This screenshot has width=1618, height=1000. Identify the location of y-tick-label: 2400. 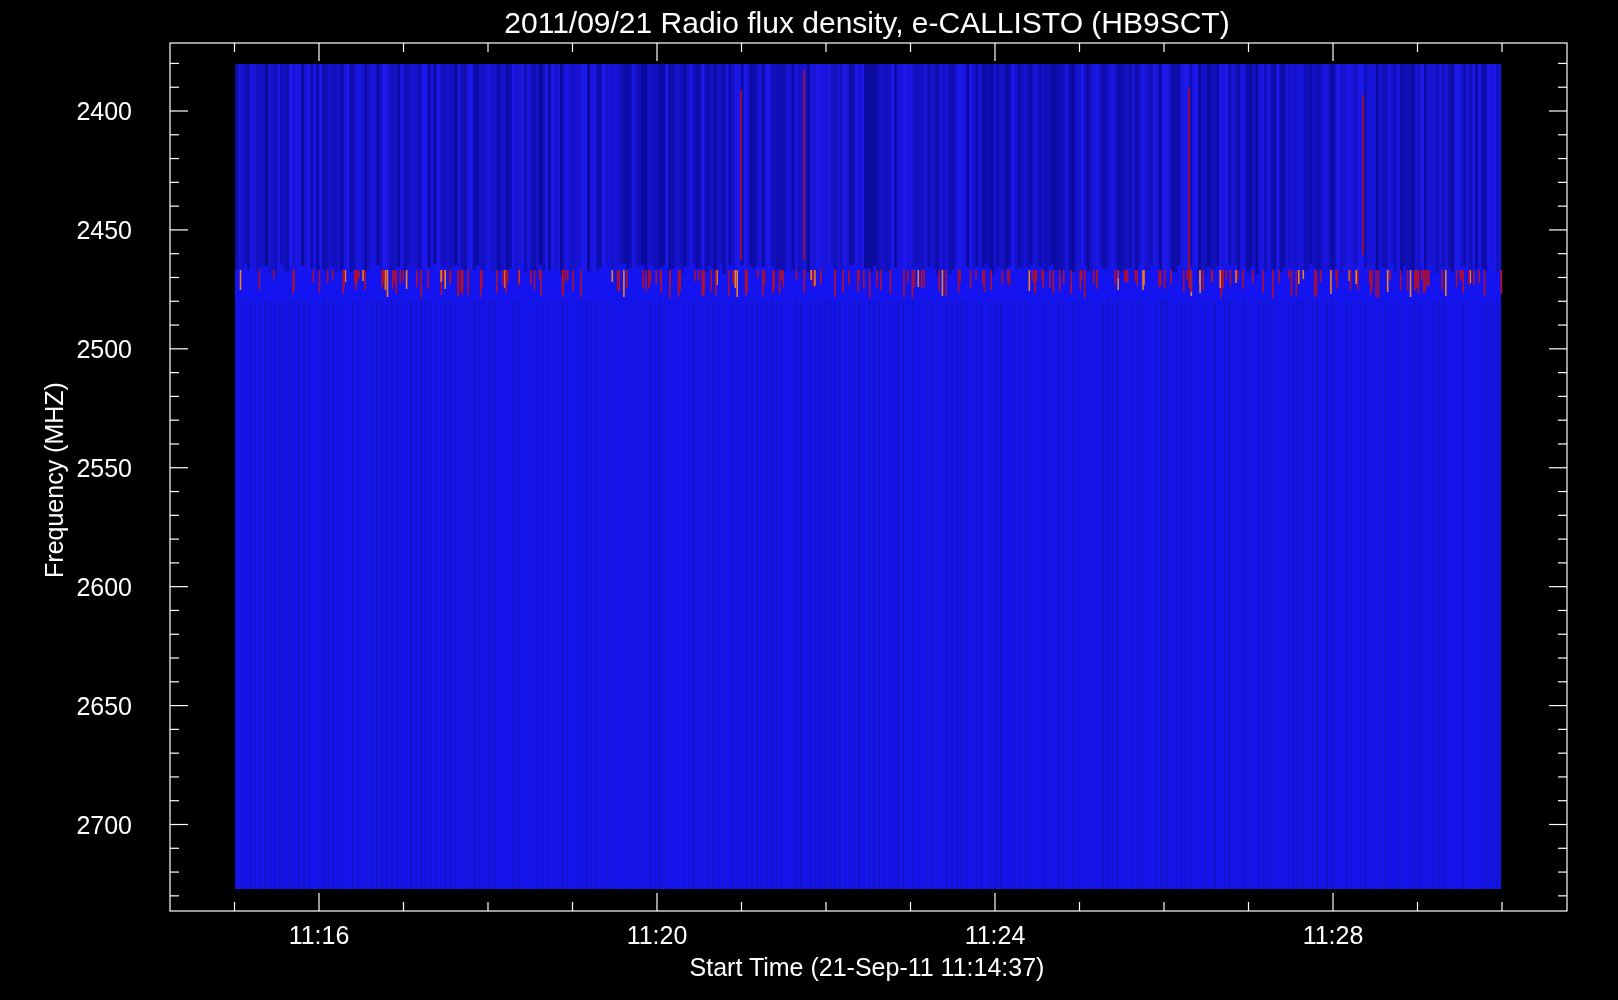
(104, 111).